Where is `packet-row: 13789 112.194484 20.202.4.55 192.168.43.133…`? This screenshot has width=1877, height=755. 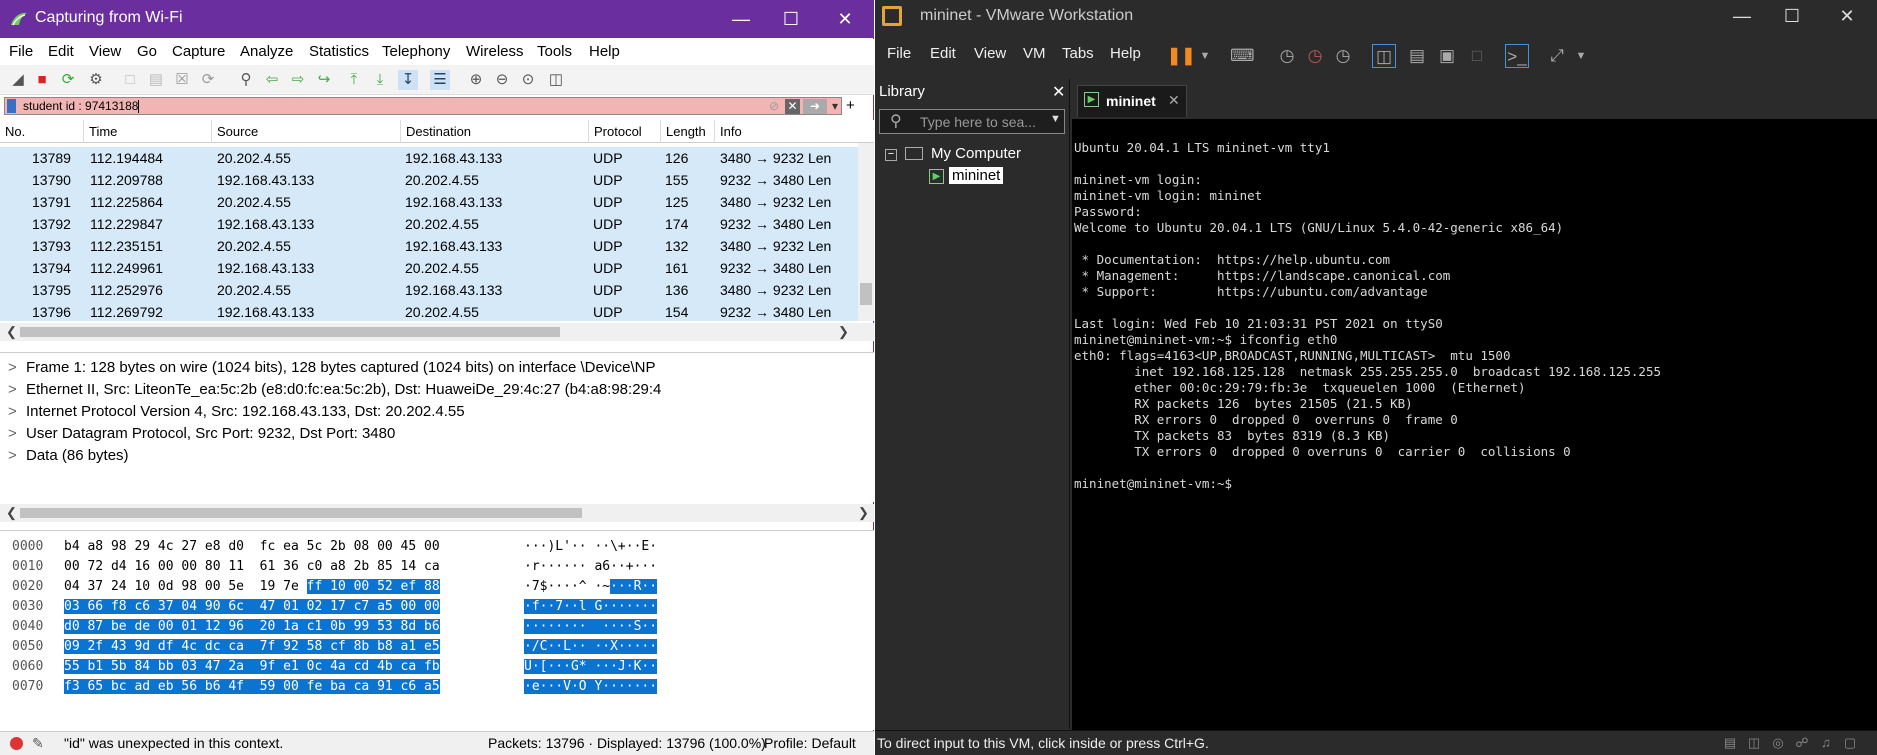 packet-row: 13789 112.194484 20.202.4.55 192.168.43.133… is located at coordinates (429, 158).